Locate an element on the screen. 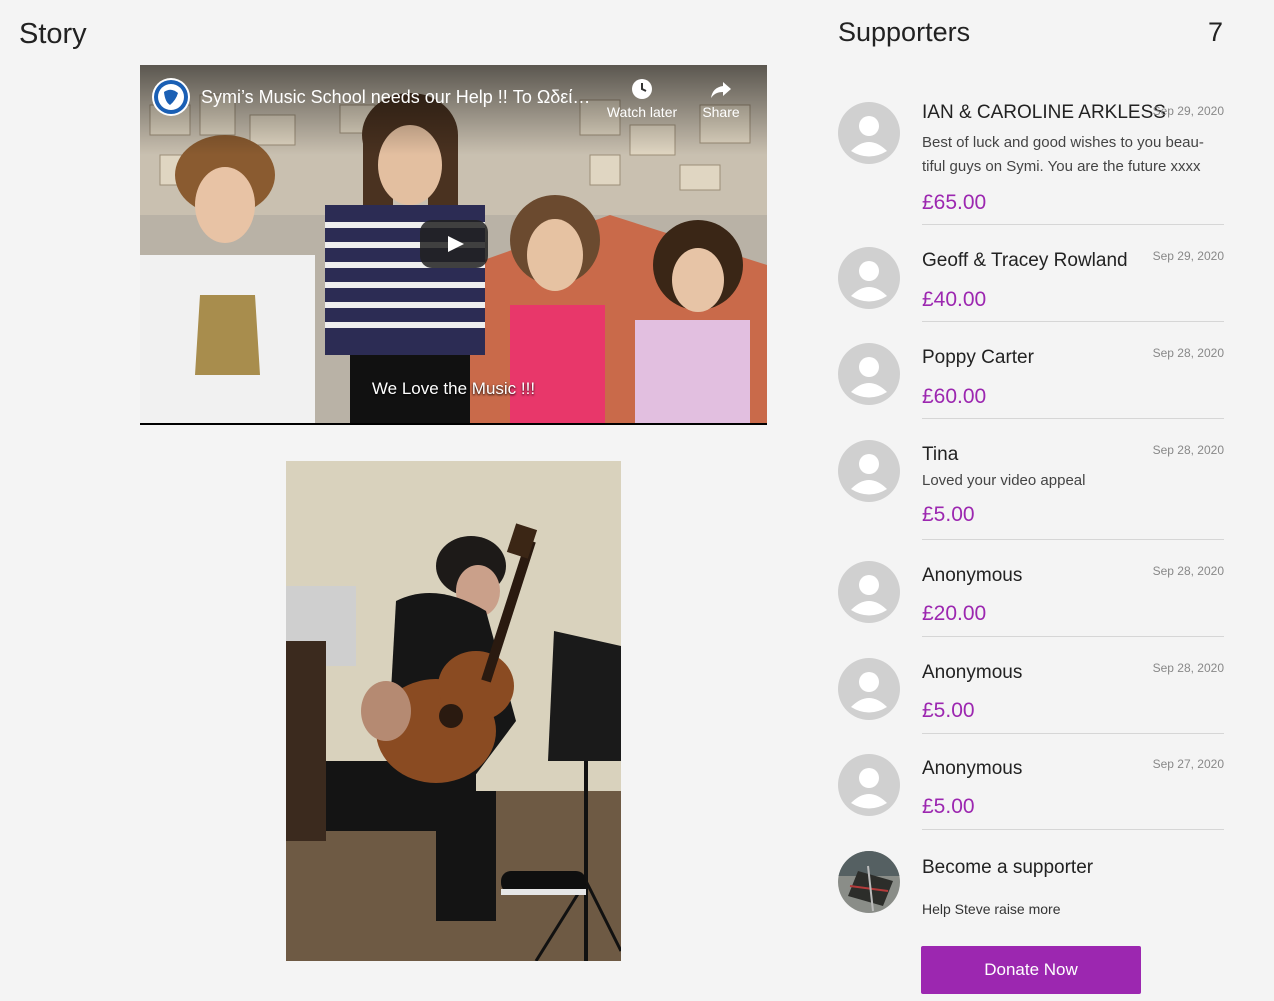 Image resolution: width=1274 pixels, height=1001 pixels. play-button is located at coordinates (454, 244).